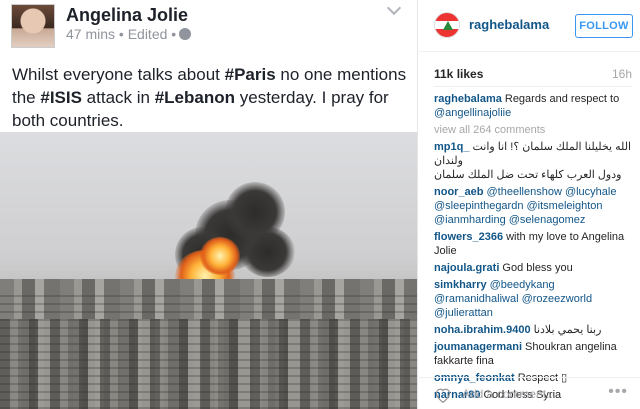 The height and width of the screenshot is (409, 640). I want to click on comment-user: raghebalama, so click(468, 99).